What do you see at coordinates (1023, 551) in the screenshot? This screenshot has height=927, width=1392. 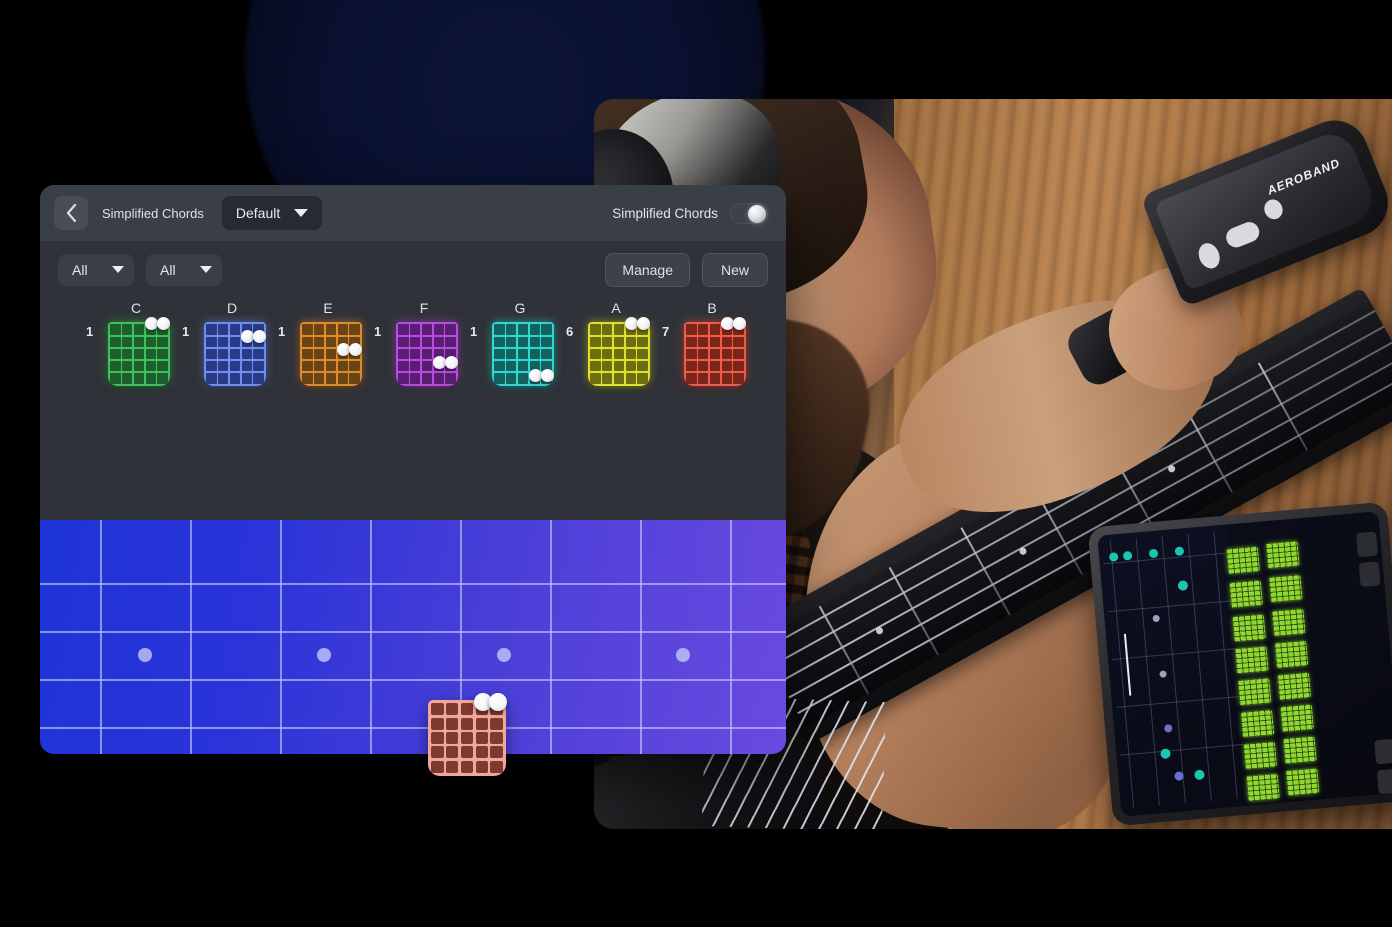 I see `fret-inlay-dot` at bounding box center [1023, 551].